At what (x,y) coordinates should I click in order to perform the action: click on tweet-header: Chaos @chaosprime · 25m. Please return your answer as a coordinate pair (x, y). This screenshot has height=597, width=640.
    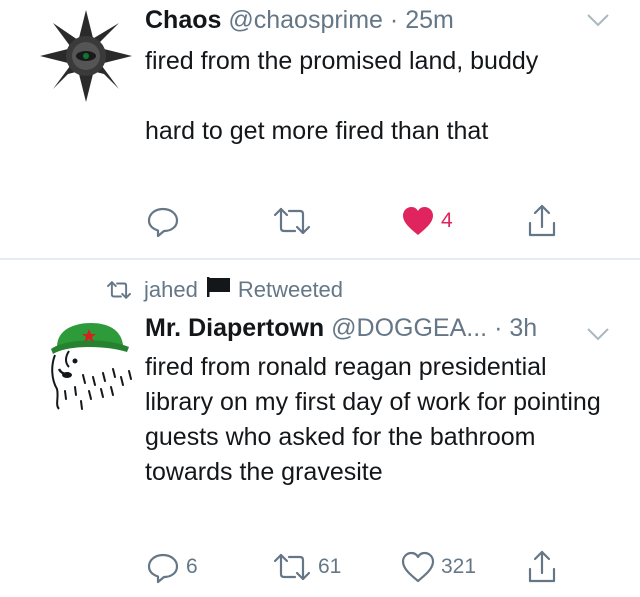
    Looking at the image, I should click on (299, 20).